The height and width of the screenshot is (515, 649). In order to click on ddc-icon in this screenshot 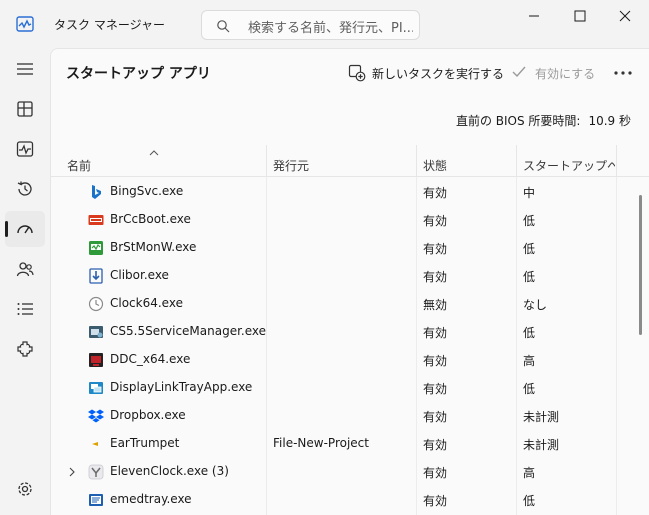, I will do `click(96, 360)`.